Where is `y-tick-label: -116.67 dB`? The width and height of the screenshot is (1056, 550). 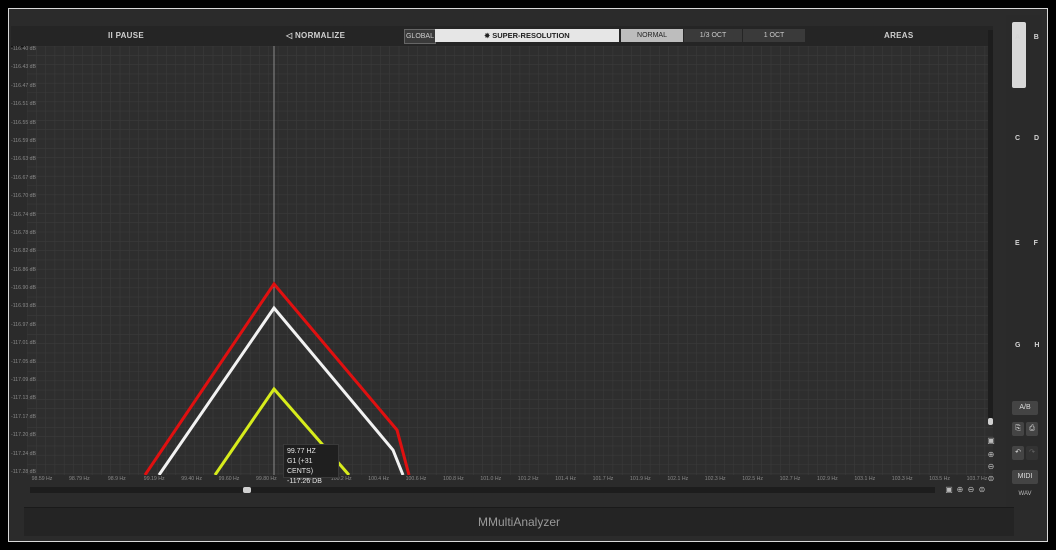 y-tick-label: -116.67 dB is located at coordinates (23, 177).